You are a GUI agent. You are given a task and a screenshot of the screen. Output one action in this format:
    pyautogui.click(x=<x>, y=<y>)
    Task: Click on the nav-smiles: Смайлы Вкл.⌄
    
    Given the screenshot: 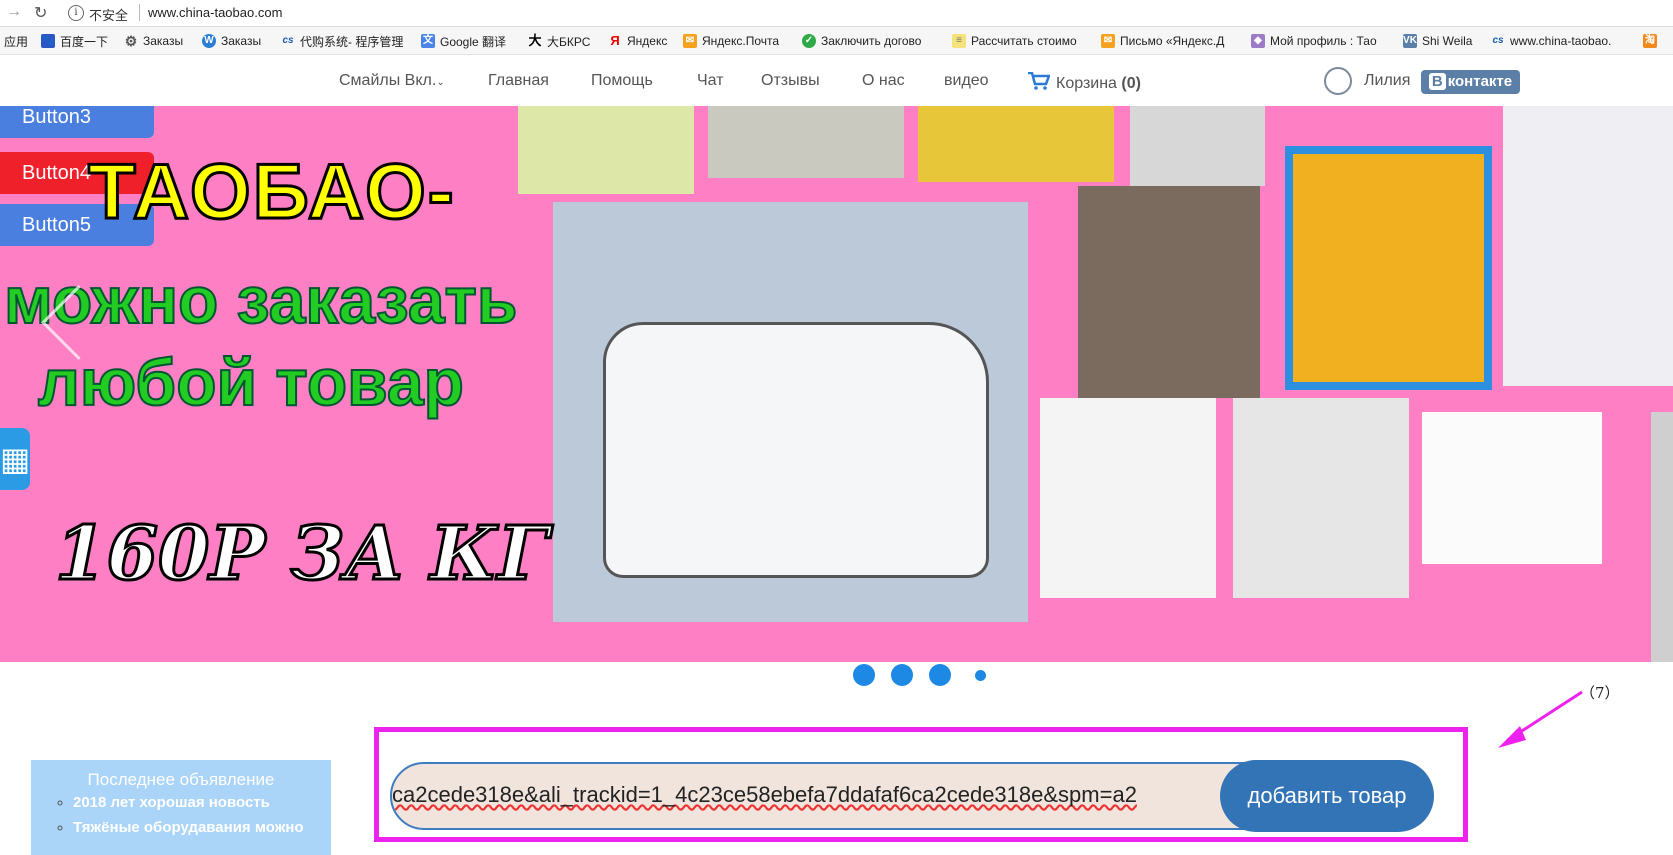 What is the action you would take?
    pyautogui.click(x=392, y=81)
    